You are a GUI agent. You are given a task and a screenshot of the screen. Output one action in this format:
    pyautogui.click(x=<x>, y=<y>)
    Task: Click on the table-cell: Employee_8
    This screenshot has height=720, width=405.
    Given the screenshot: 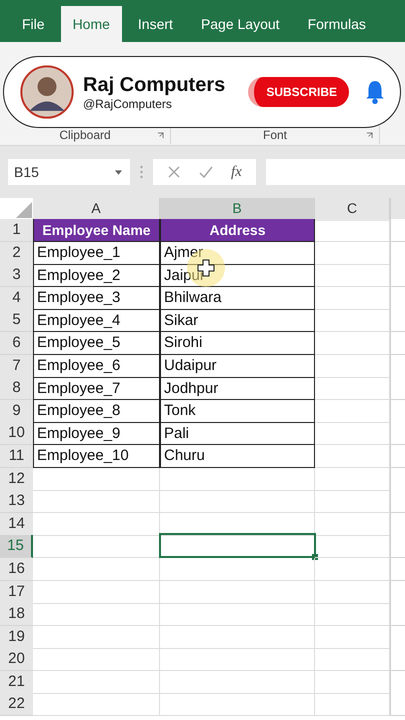 What is the action you would take?
    pyautogui.click(x=96, y=411)
    